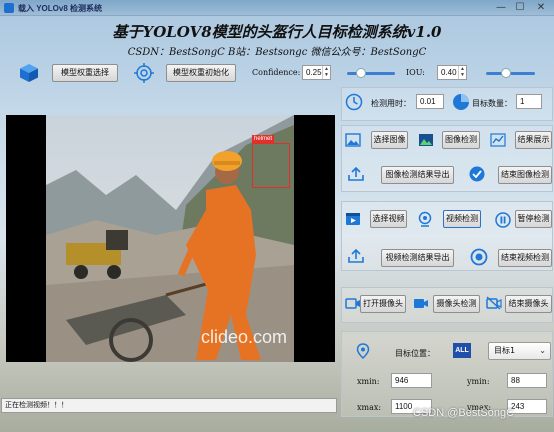  I want to click on image-detect-button: 图像检测, so click(461, 140).